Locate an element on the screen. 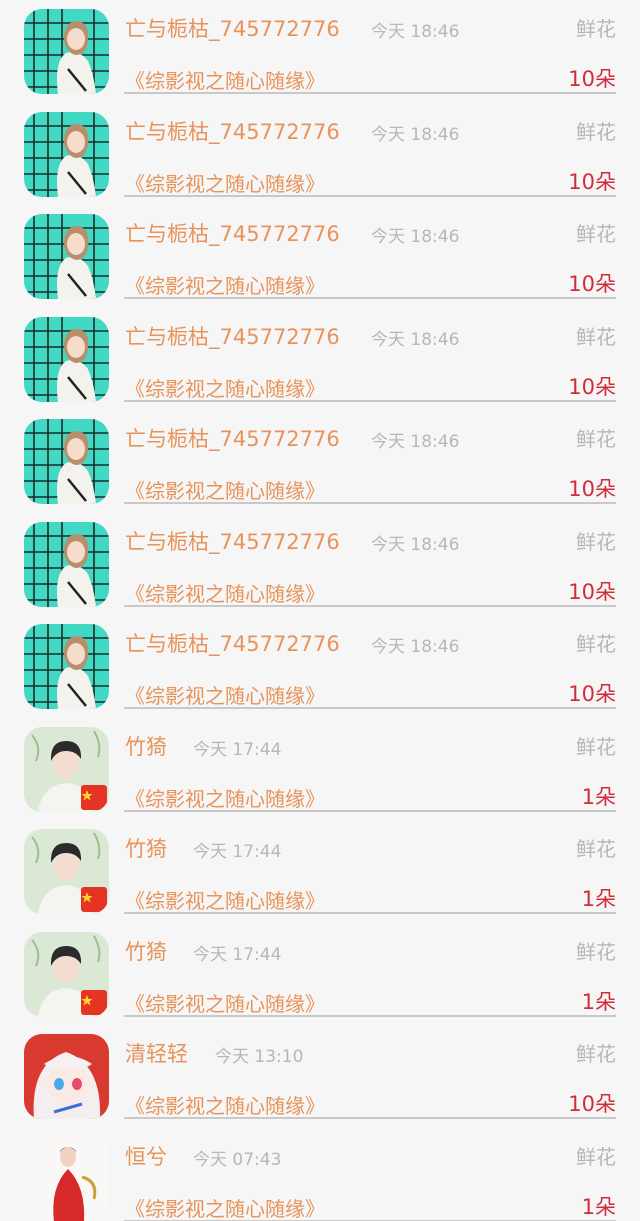  list-item: 清轻轻 今天 13:10 鲜花《综影视之随心随缘》 10朵 is located at coordinates (320, 1076).